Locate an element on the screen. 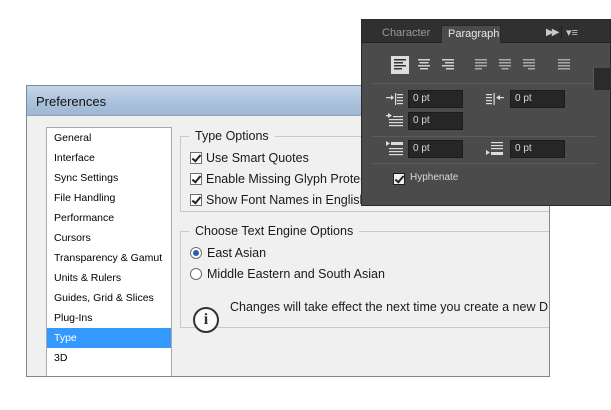 The image size is (611, 410). indent-left-field: 0 pt is located at coordinates (435, 99).